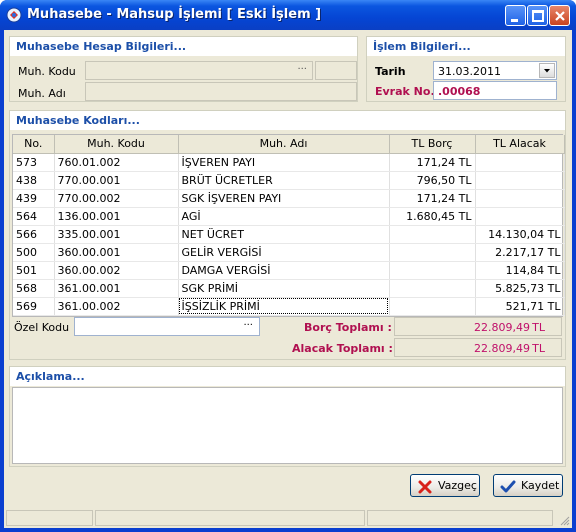  I want to click on cell-muh-adi: AGİ, so click(284, 216).